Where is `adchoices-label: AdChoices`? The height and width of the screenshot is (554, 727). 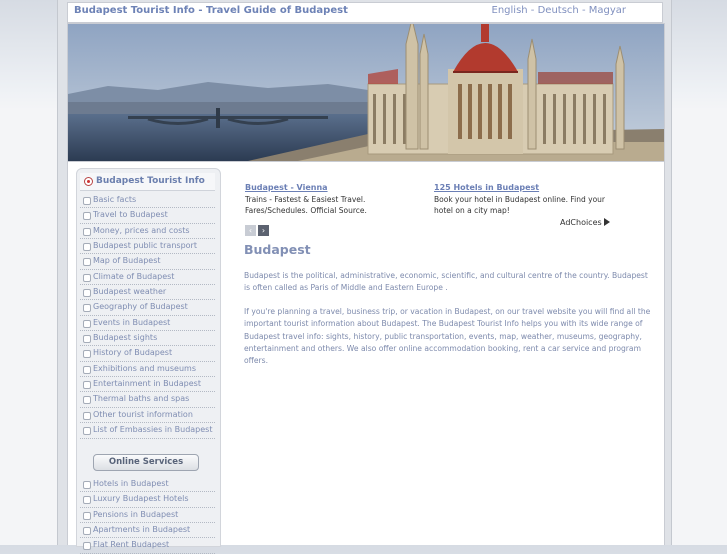 adchoices-label: AdChoices is located at coordinates (581, 222).